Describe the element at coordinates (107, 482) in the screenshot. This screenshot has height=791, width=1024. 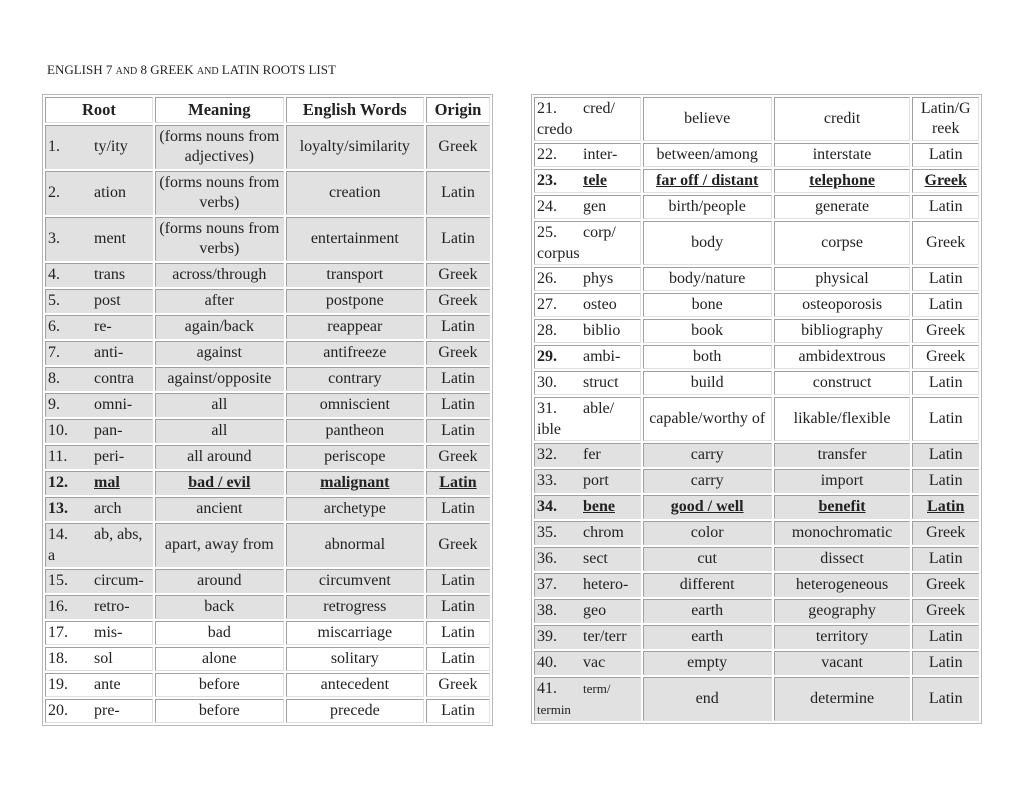
I see `root-text: mal` at that location.